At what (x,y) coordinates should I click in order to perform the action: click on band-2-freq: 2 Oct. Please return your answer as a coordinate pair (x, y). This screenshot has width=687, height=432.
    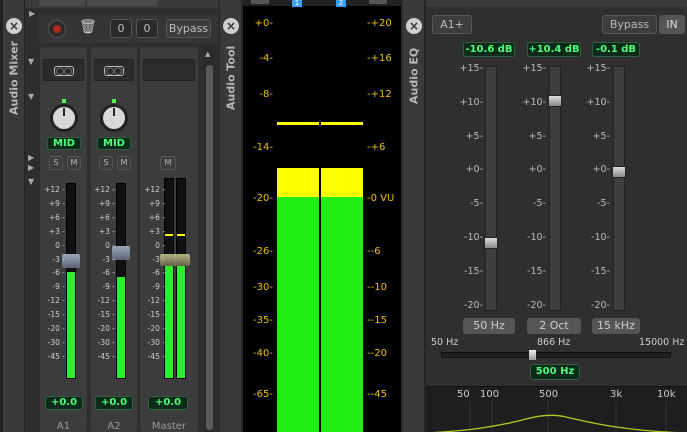
    Looking at the image, I should click on (554, 326).